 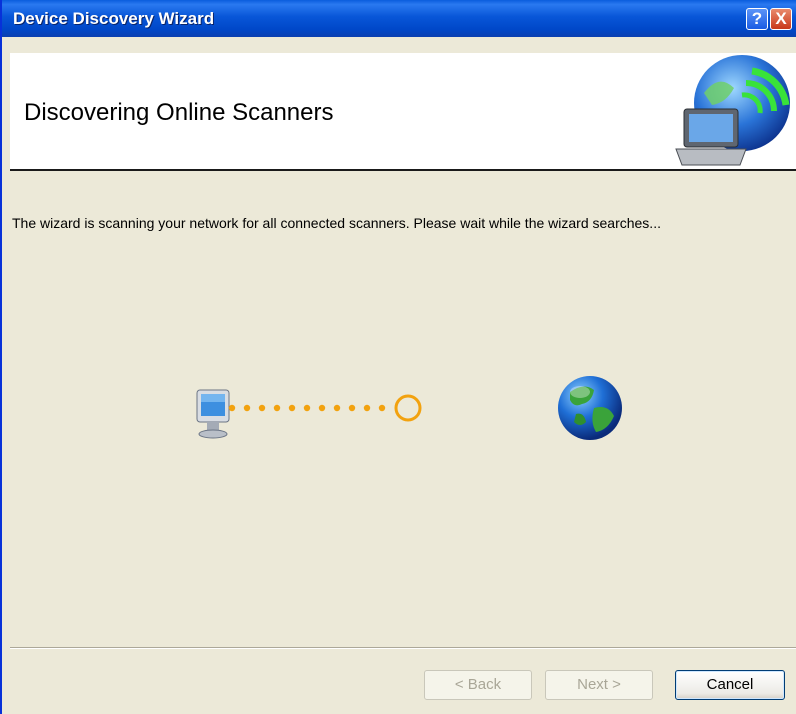 What do you see at coordinates (730, 685) in the screenshot?
I see `cancel-button: Cancel` at bounding box center [730, 685].